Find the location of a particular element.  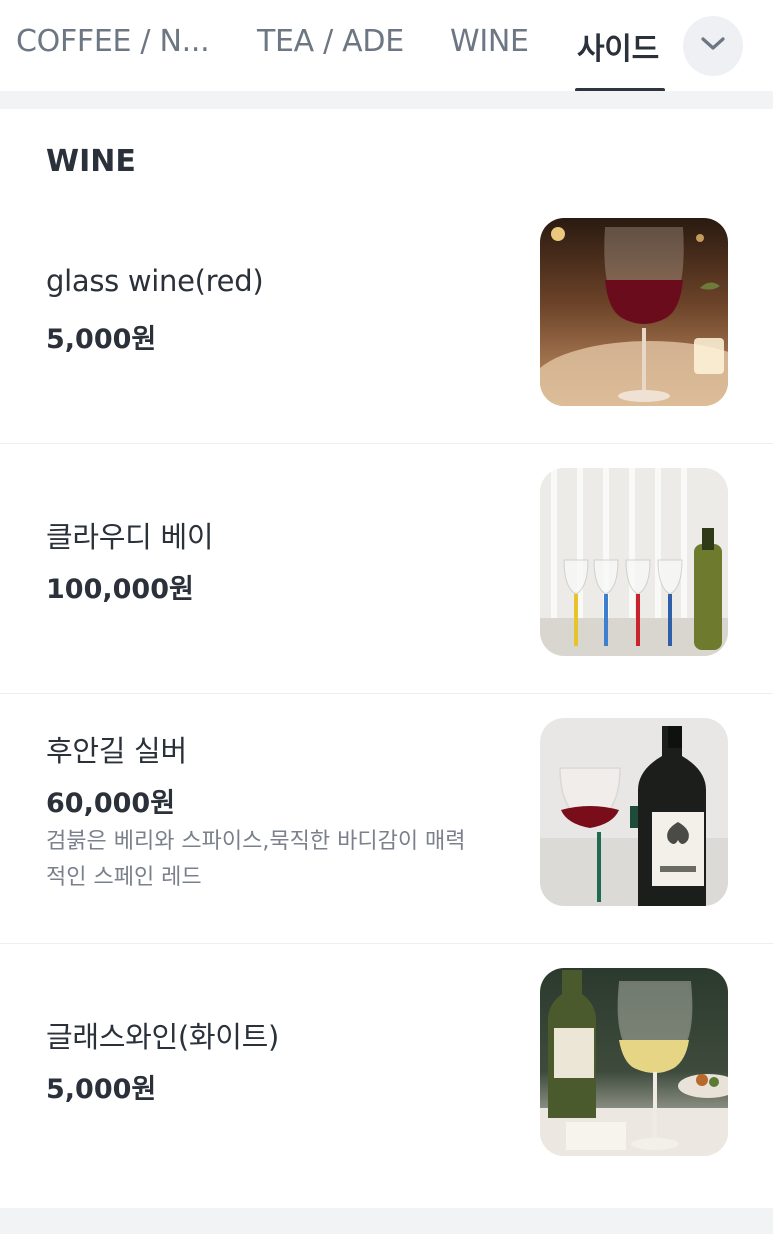

chevron-down-icon is located at coordinates (713, 46).